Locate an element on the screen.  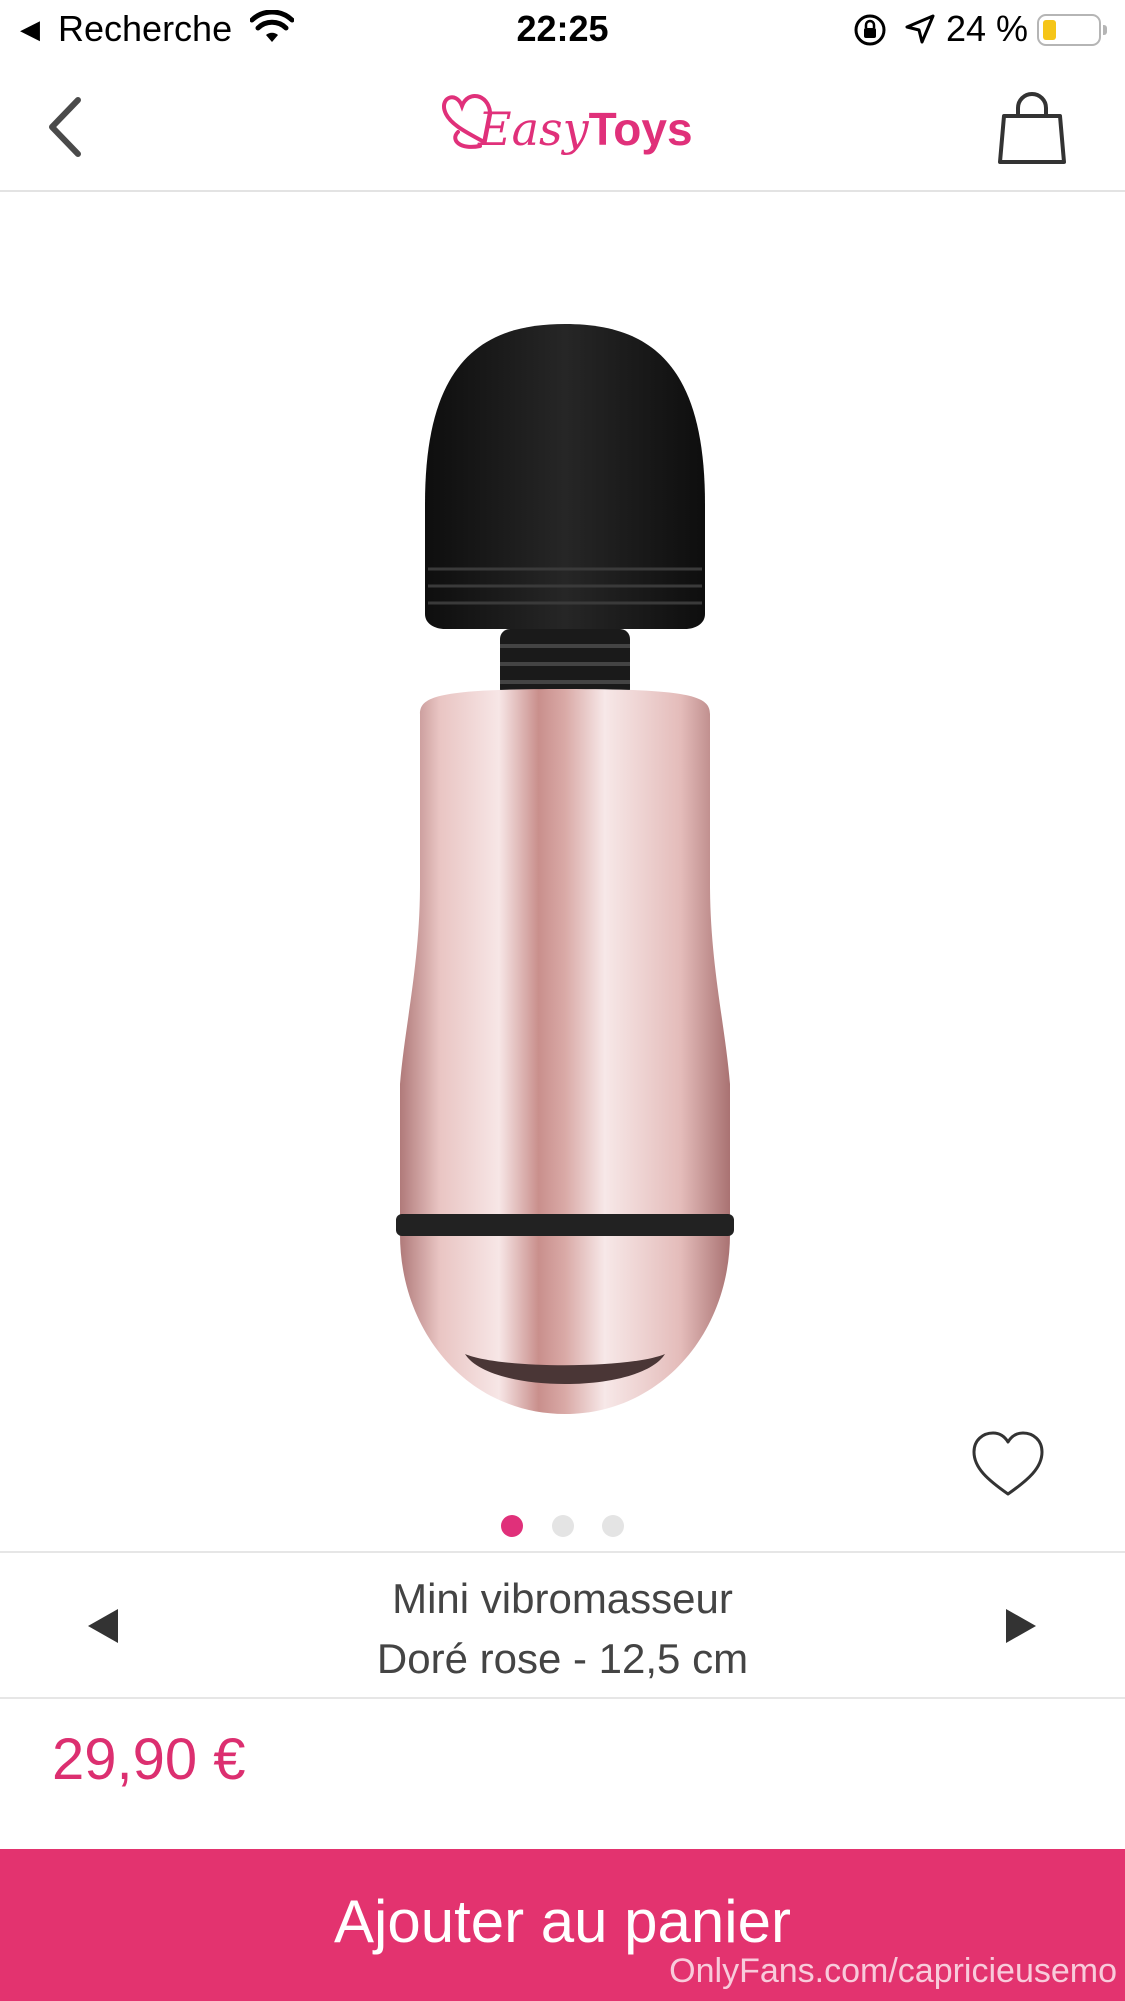
location-arrow-icon is located at coordinates (920, 31).